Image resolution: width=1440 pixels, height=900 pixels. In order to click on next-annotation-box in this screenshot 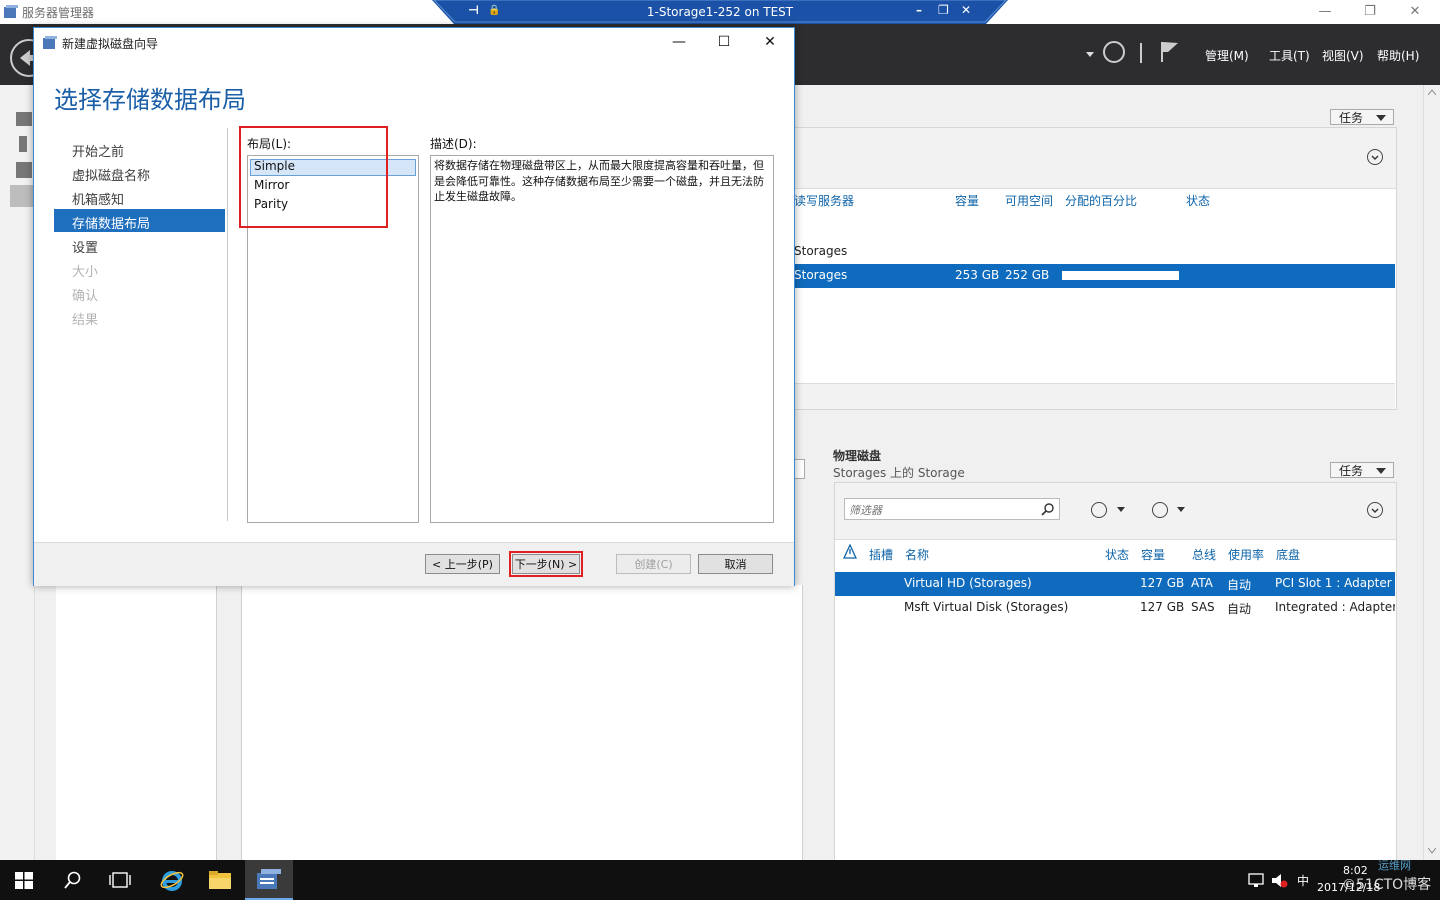, I will do `click(546, 564)`.